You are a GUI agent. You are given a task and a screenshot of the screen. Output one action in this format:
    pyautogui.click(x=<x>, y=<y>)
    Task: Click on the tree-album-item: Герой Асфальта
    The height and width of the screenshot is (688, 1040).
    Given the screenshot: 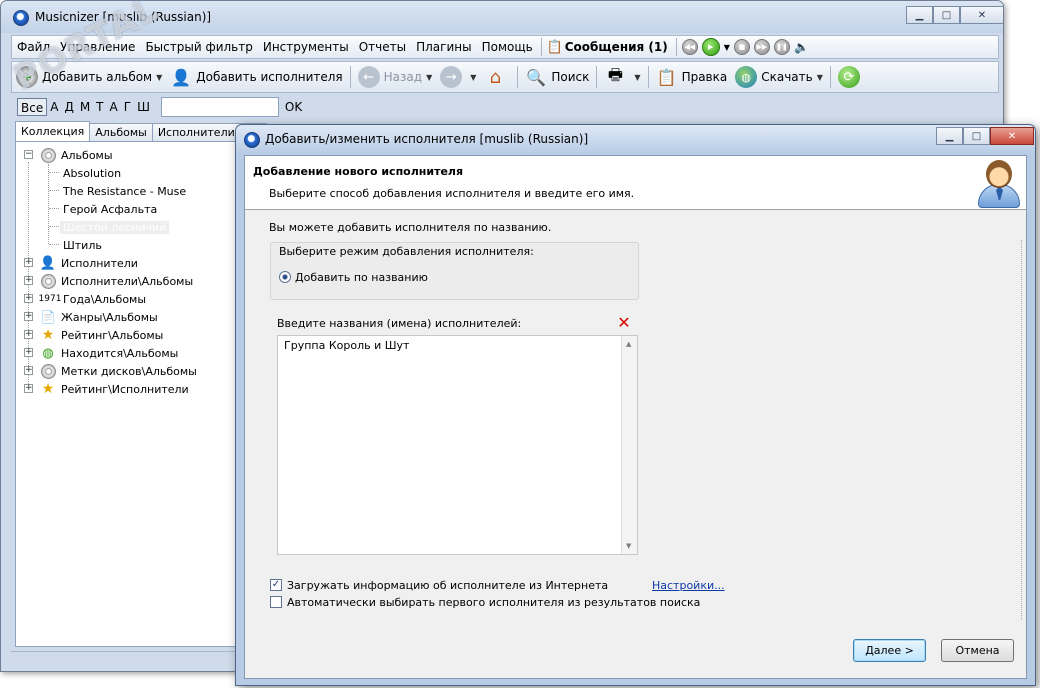 What is the action you would take?
    pyautogui.click(x=110, y=209)
    